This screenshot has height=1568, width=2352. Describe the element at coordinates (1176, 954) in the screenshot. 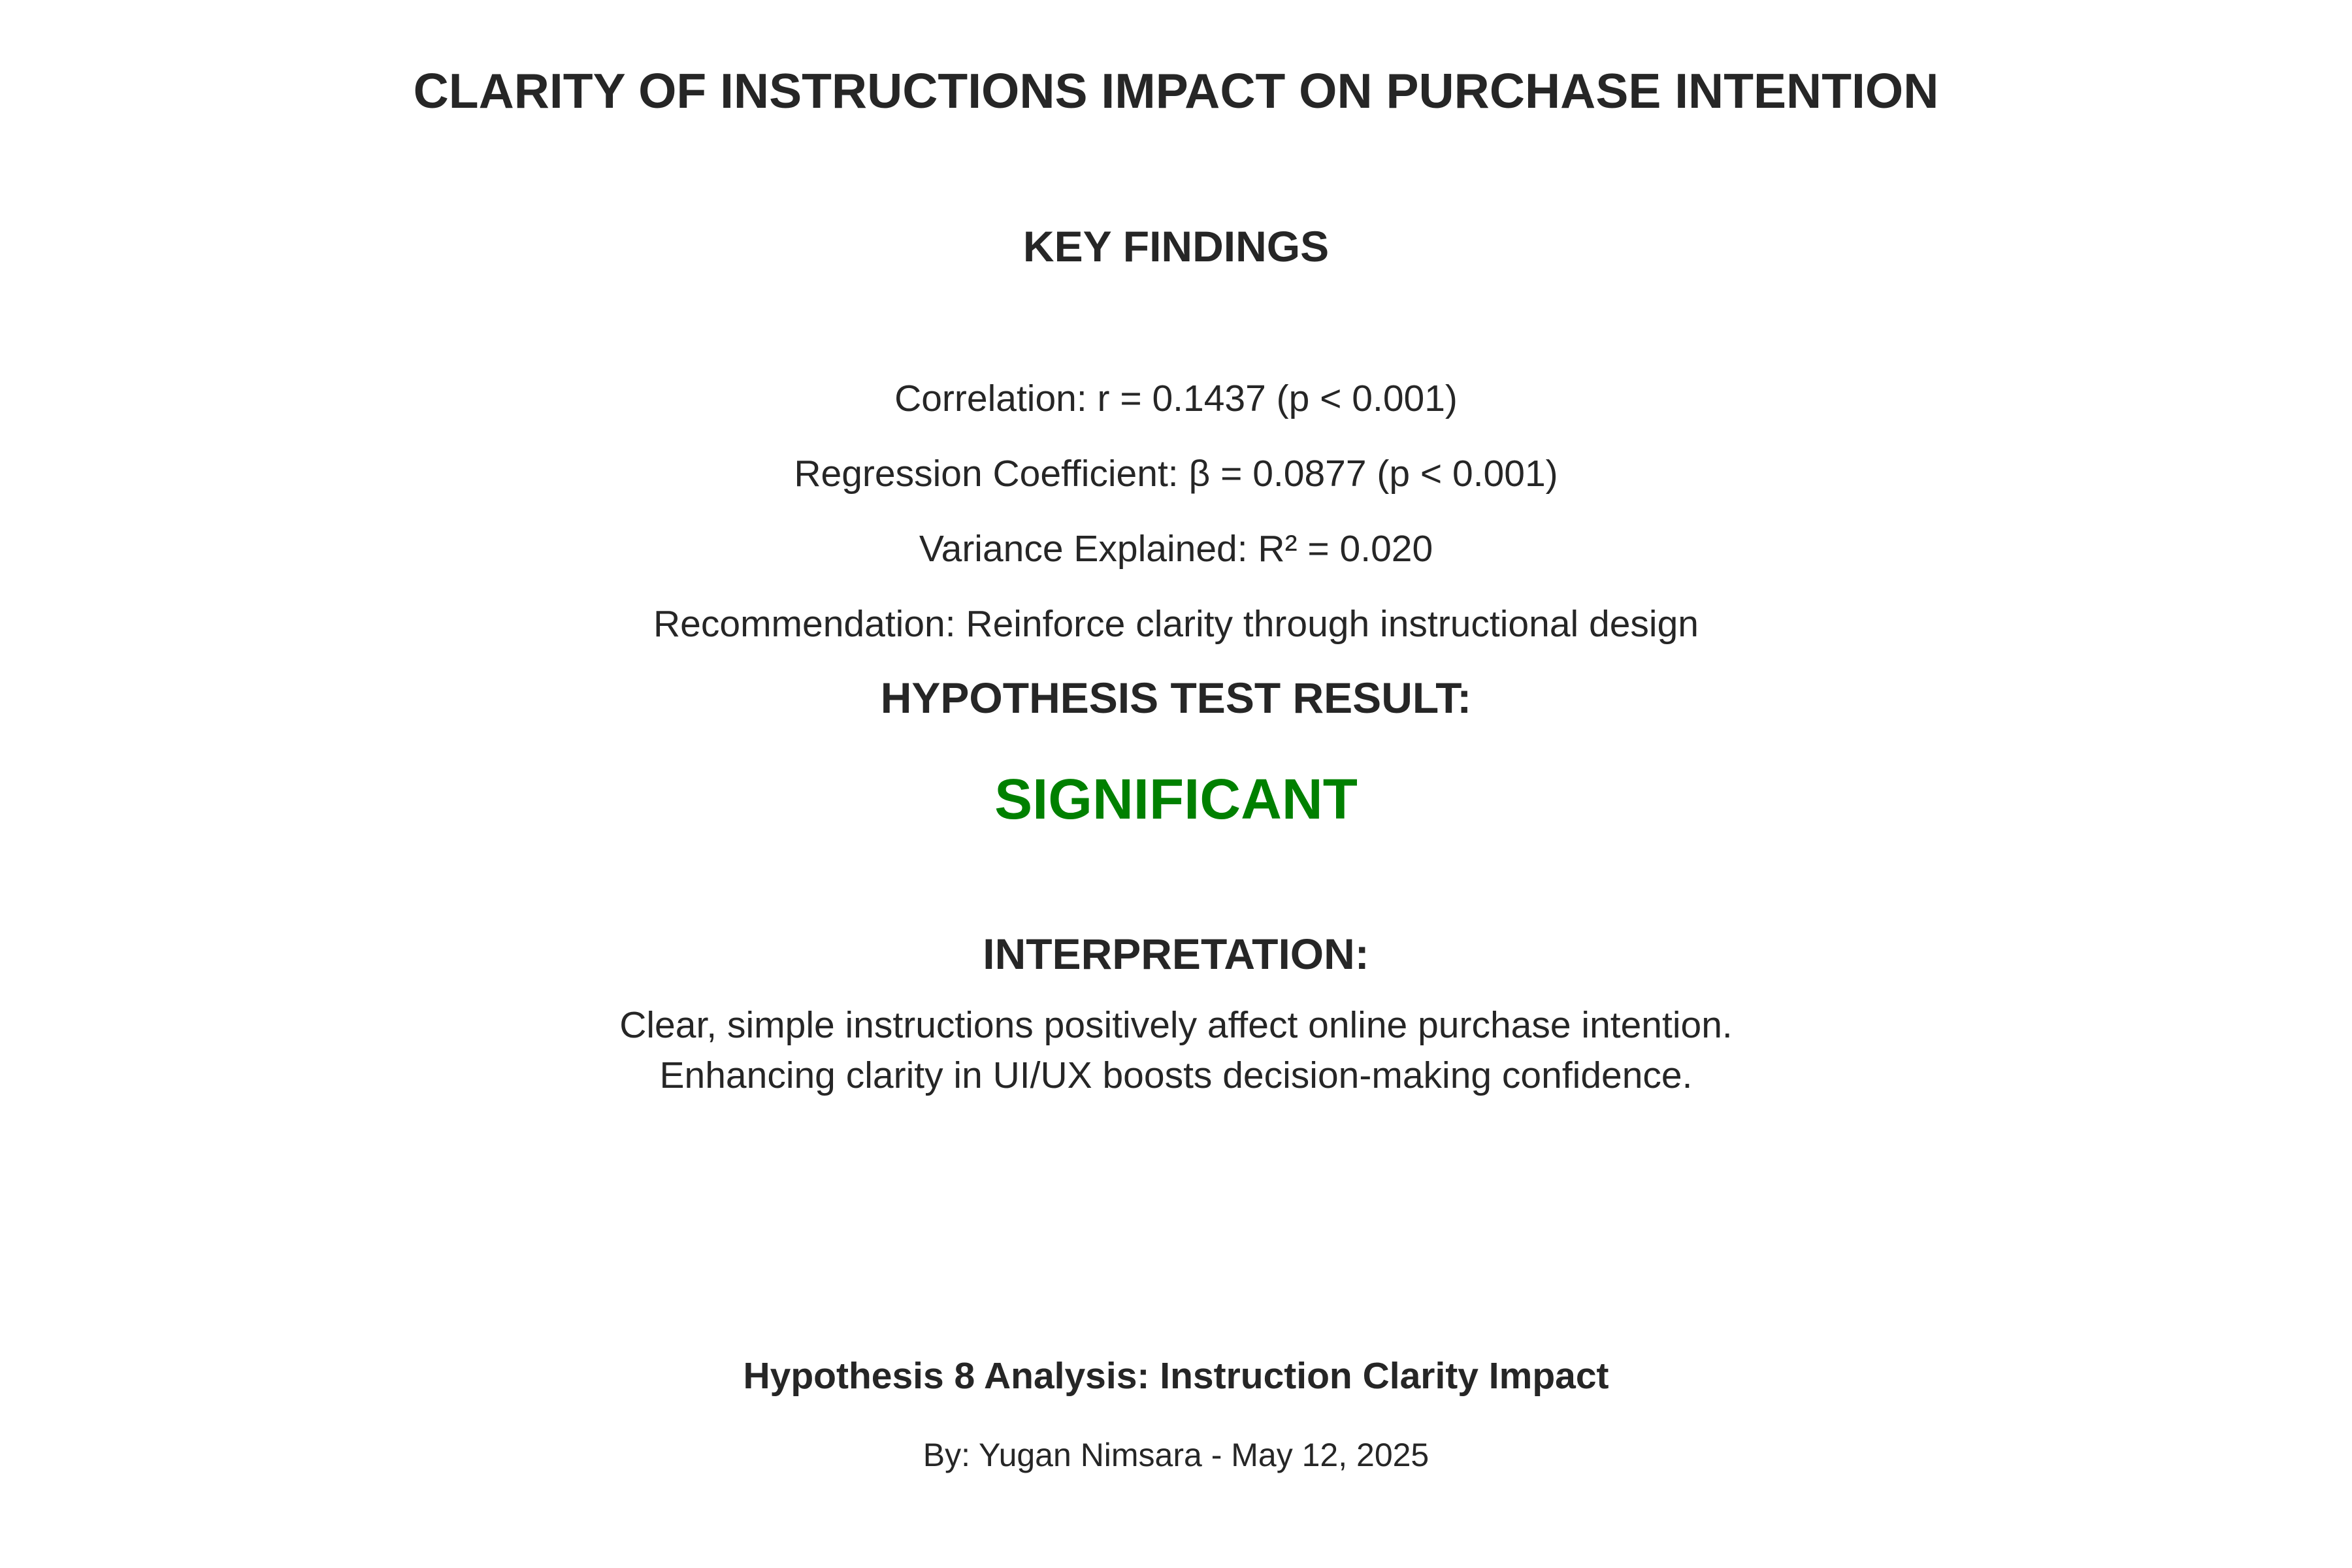

I see `interpretation-heading: INTERPRETATION:` at that location.